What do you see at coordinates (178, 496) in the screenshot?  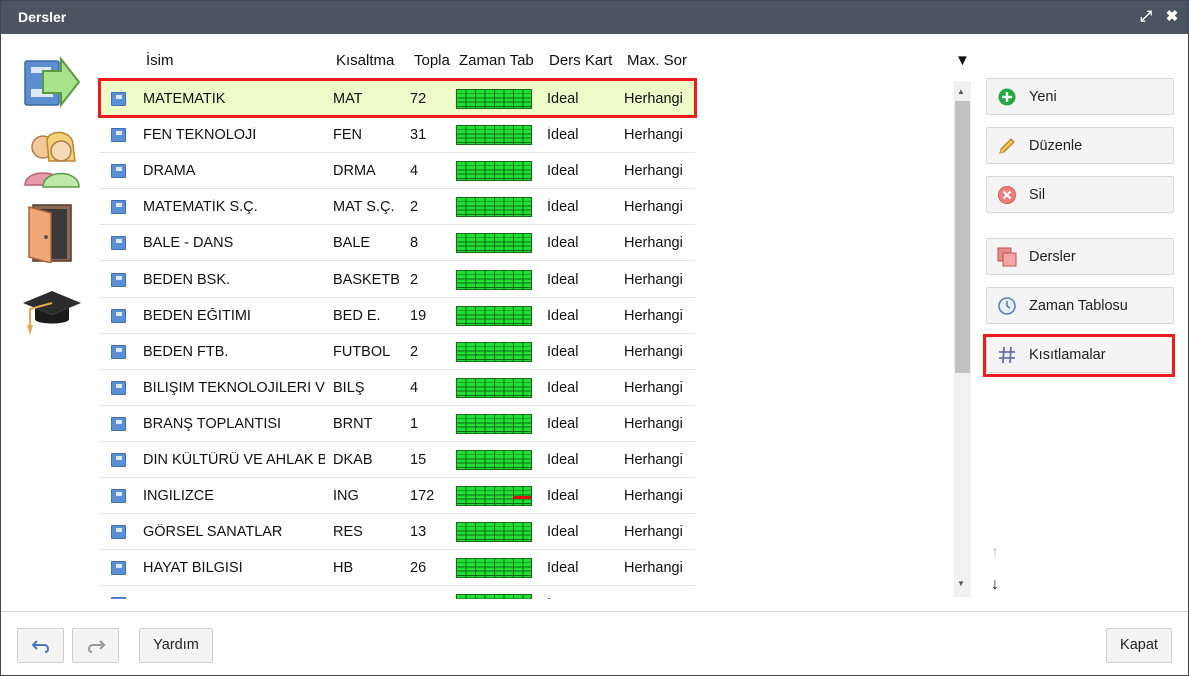 I see `lesson-name: İNGİLİZCE` at bounding box center [178, 496].